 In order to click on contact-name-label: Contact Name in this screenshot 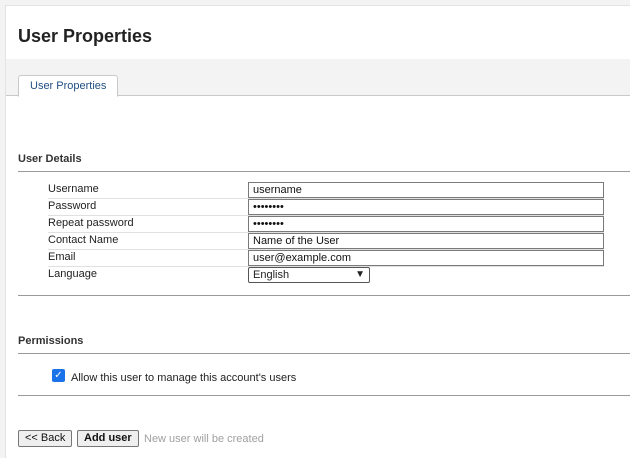, I will do `click(83, 240)`.